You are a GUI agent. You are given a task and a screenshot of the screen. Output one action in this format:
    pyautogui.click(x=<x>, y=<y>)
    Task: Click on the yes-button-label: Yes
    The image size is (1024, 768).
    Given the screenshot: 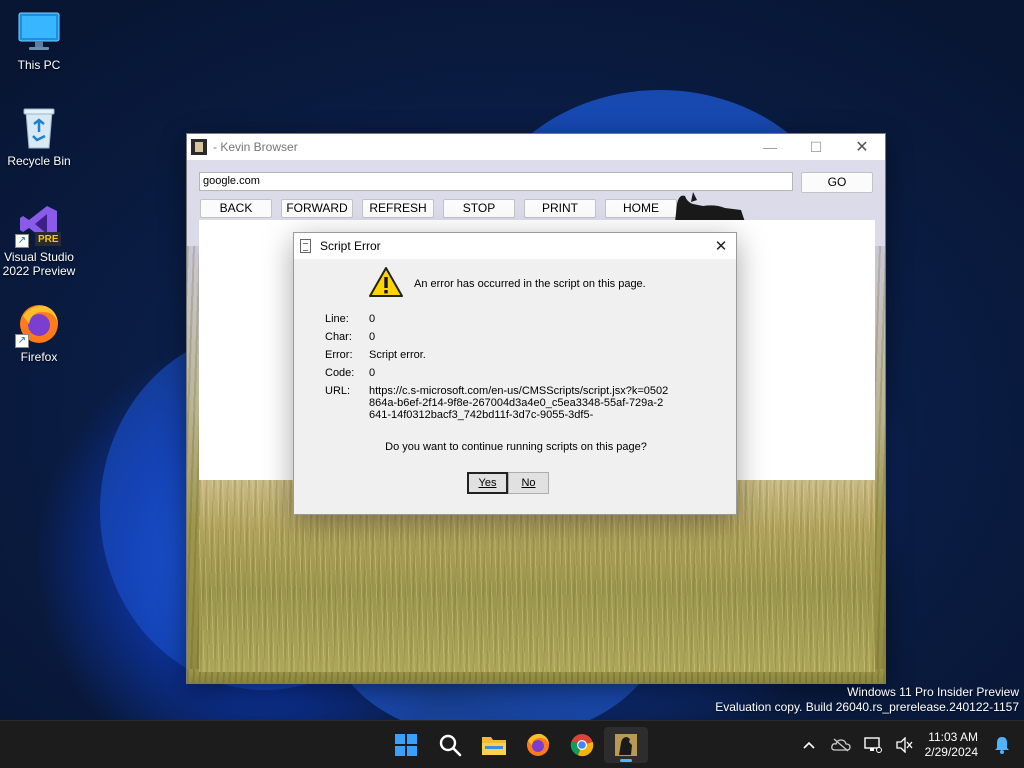 What is the action you would take?
    pyautogui.click(x=487, y=483)
    